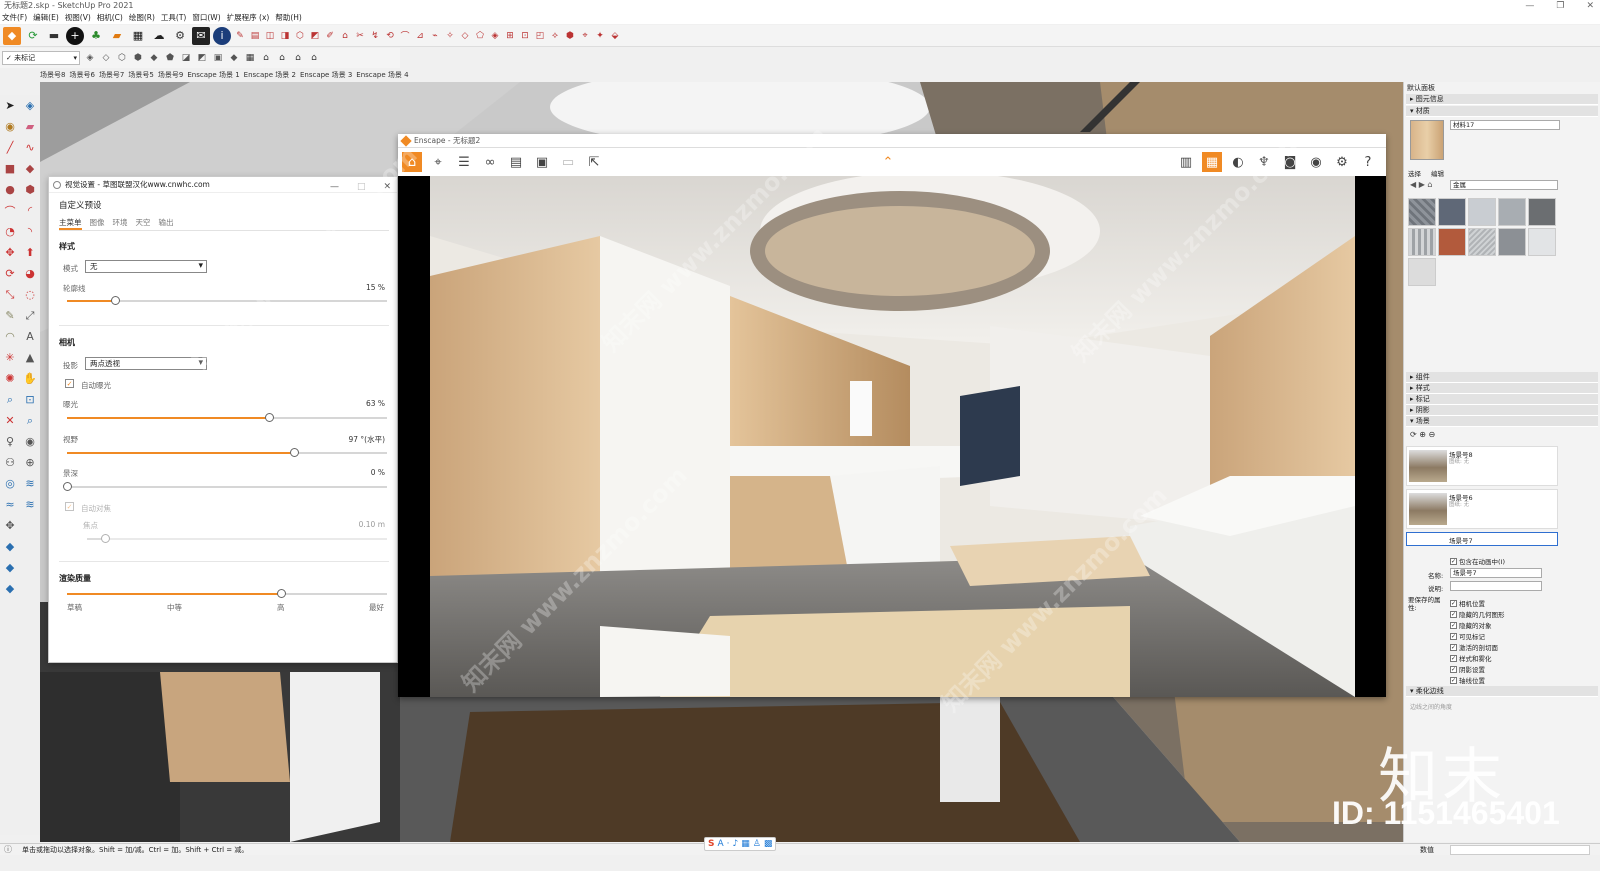  What do you see at coordinates (173, 18) in the screenshot?
I see `menu-tools: 工具(T)` at bounding box center [173, 18].